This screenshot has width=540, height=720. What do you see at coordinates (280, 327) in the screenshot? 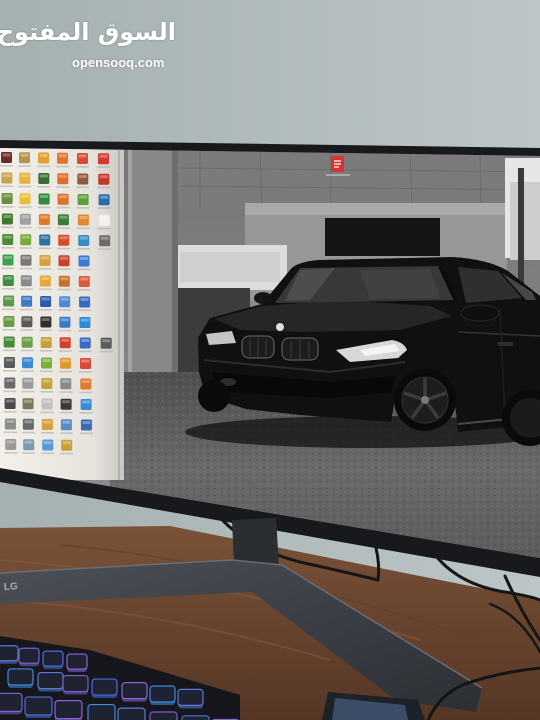
I see `car-emblem` at bounding box center [280, 327].